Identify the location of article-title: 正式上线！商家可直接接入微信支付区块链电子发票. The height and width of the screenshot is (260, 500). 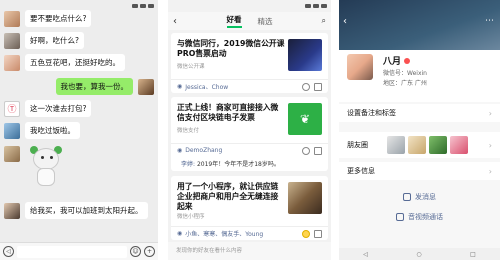
(231, 113).